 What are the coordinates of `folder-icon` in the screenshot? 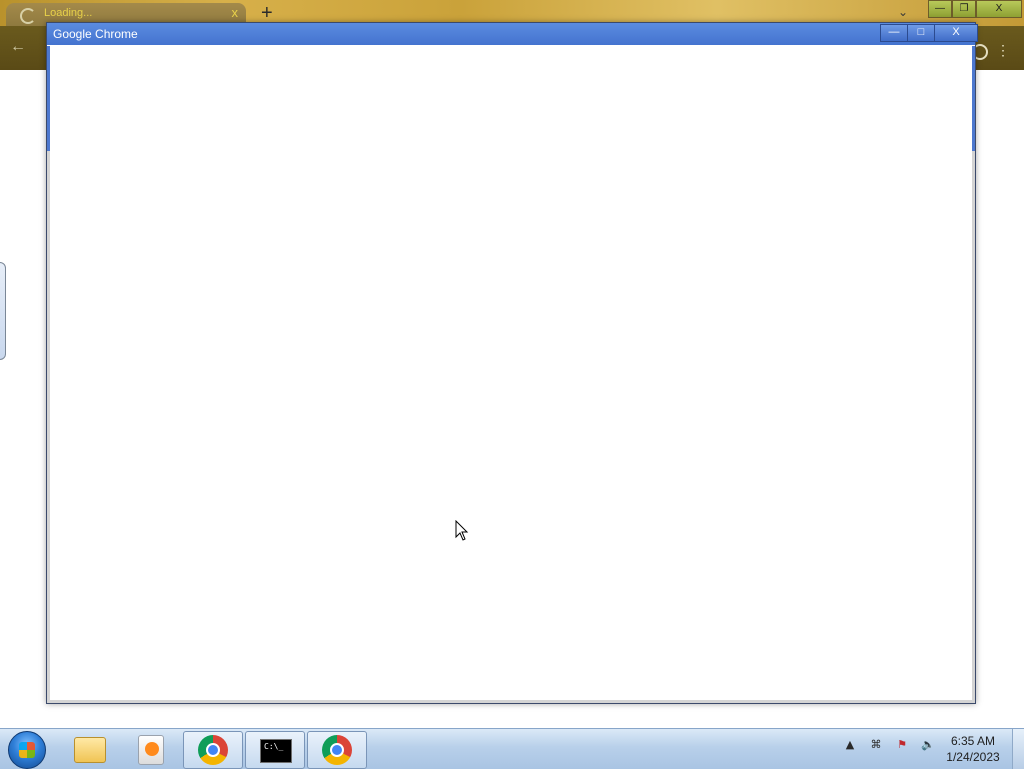 It's located at (90, 750).